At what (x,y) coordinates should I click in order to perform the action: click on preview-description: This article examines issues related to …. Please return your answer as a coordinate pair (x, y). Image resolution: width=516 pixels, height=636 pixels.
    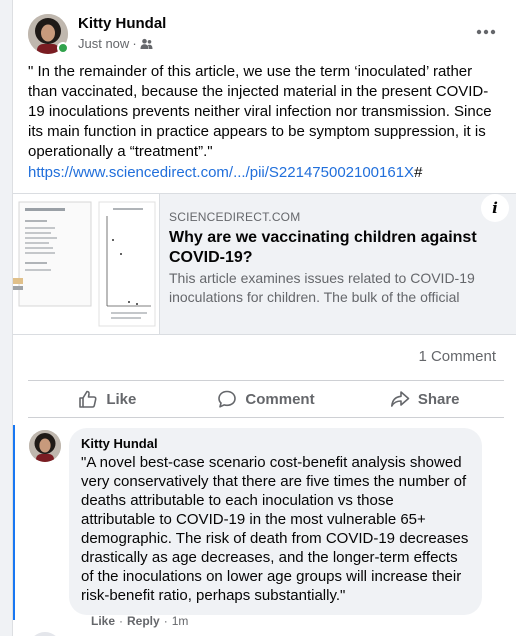
    Looking at the image, I should click on (322, 287).